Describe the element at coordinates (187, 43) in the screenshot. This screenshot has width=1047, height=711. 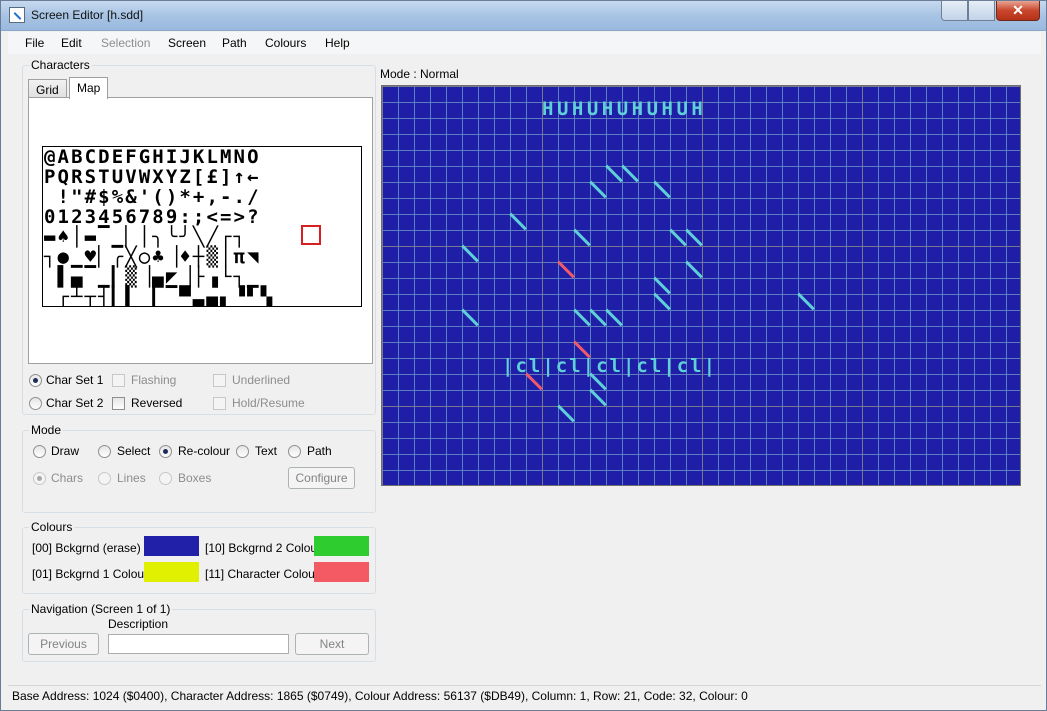
I see `menu-screen: Screen` at that location.